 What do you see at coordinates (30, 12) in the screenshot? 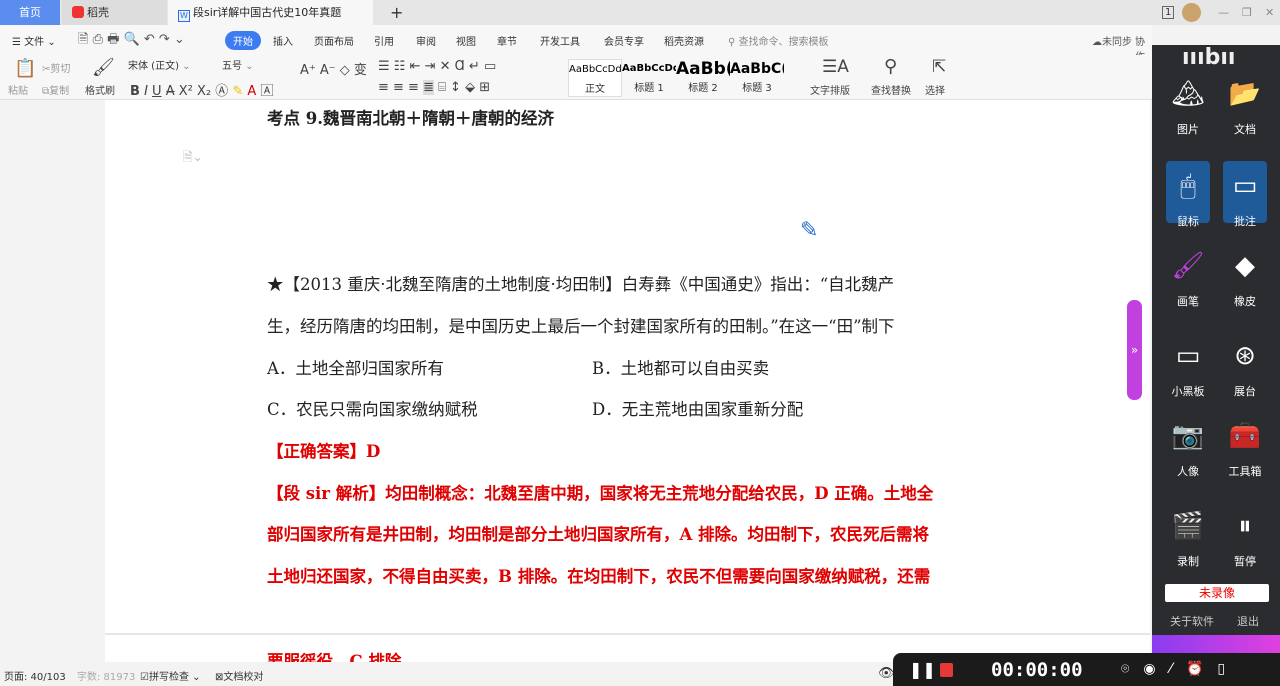
I see `tab-home: 首页` at bounding box center [30, 12].